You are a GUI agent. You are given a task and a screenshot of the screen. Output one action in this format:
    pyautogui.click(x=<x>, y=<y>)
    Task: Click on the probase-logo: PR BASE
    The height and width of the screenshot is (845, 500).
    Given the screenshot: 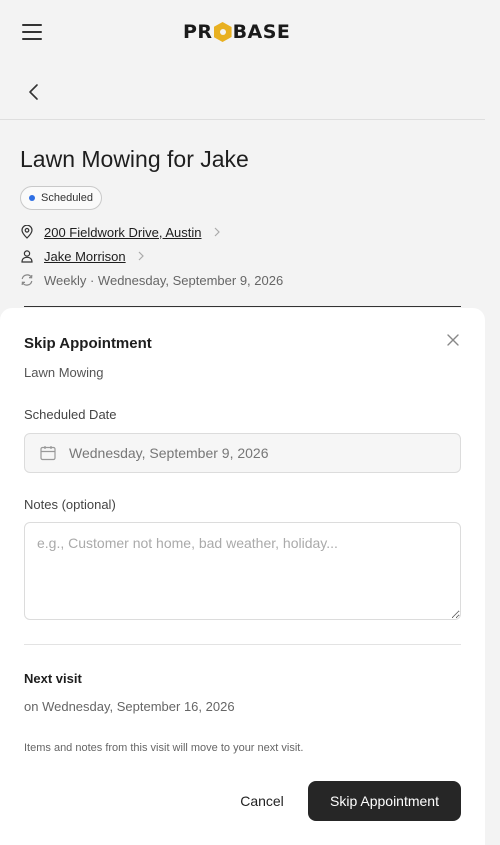 What is the action you would take?
    pyautogui.click(x=236, y=32)
    